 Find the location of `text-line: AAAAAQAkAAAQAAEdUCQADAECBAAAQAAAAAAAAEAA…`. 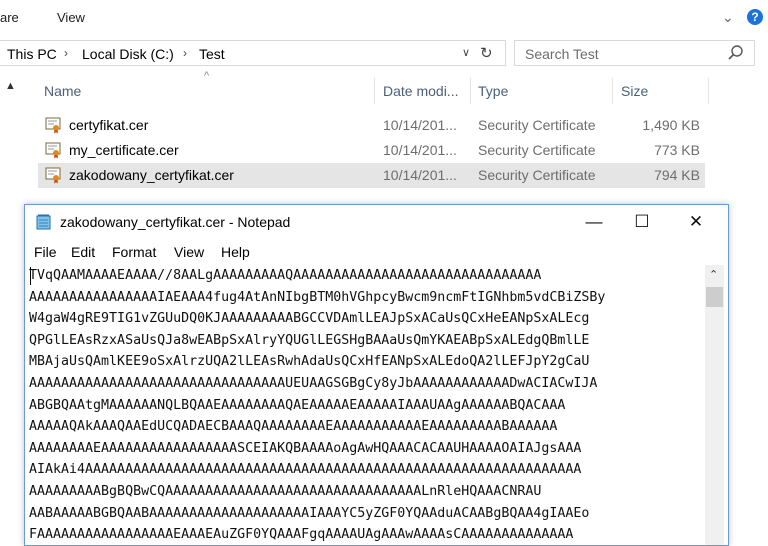

text-line: AAAAAQAkAAAQAAEdUCQADAECBAAAQAAAAAAAAEAA… is located at coordinates (293, 427).